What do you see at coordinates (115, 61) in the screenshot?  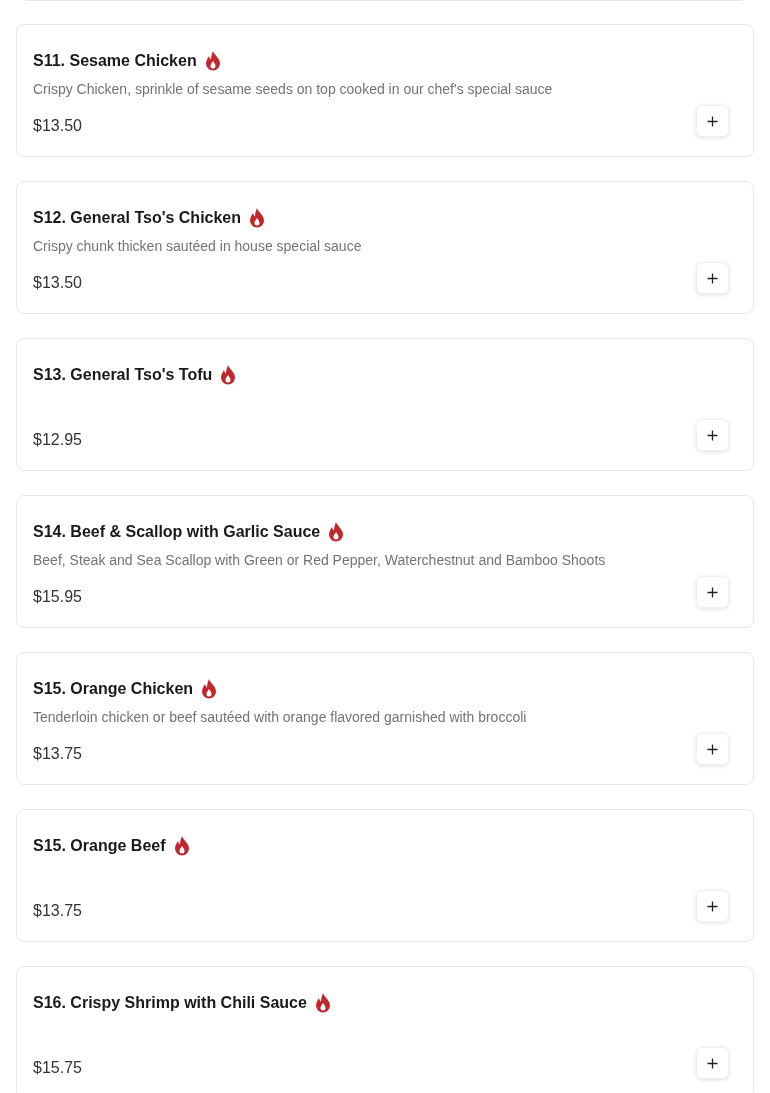 I see `dish-name: S11. Sesame Chicken` at bounding box center [115, 61].